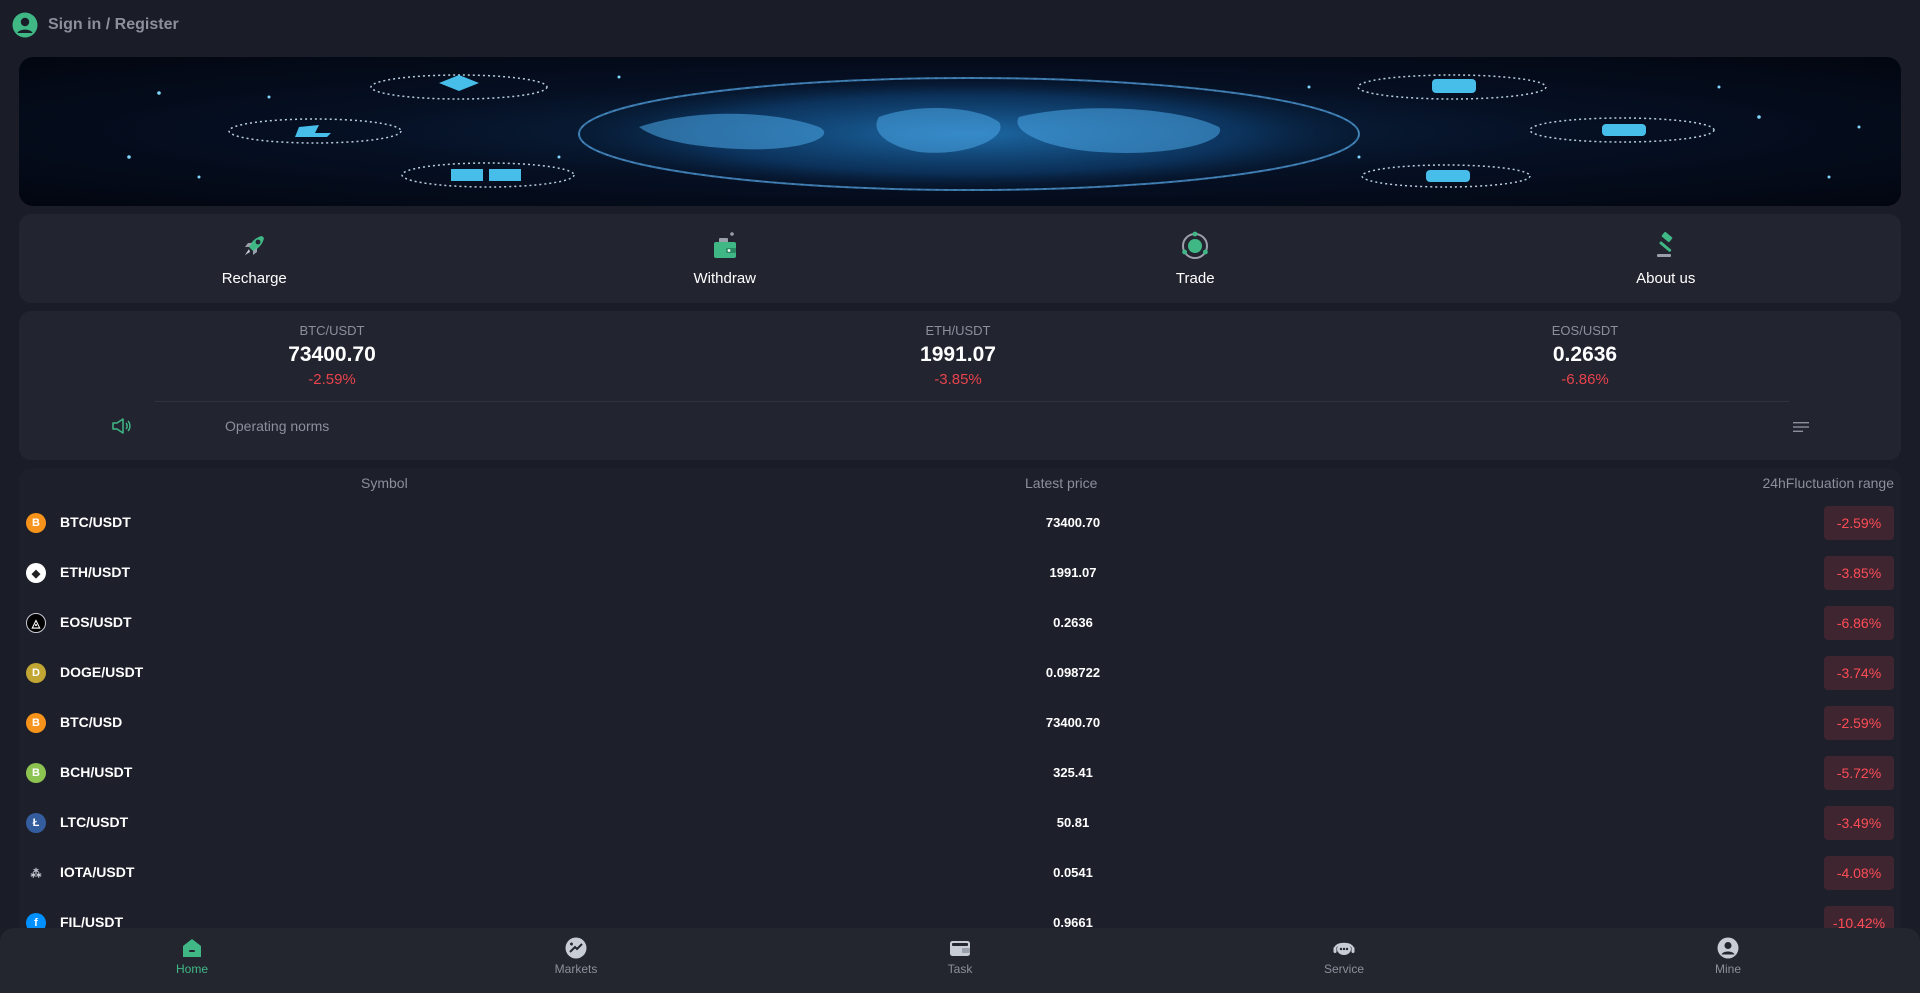 Image resolution: width=1920 pixels, height=993 pixels. What do you see at coordinates (576, 969) in the screenshot?
I see `nav-markets-label: Markets` at bounding box center [576, 969].